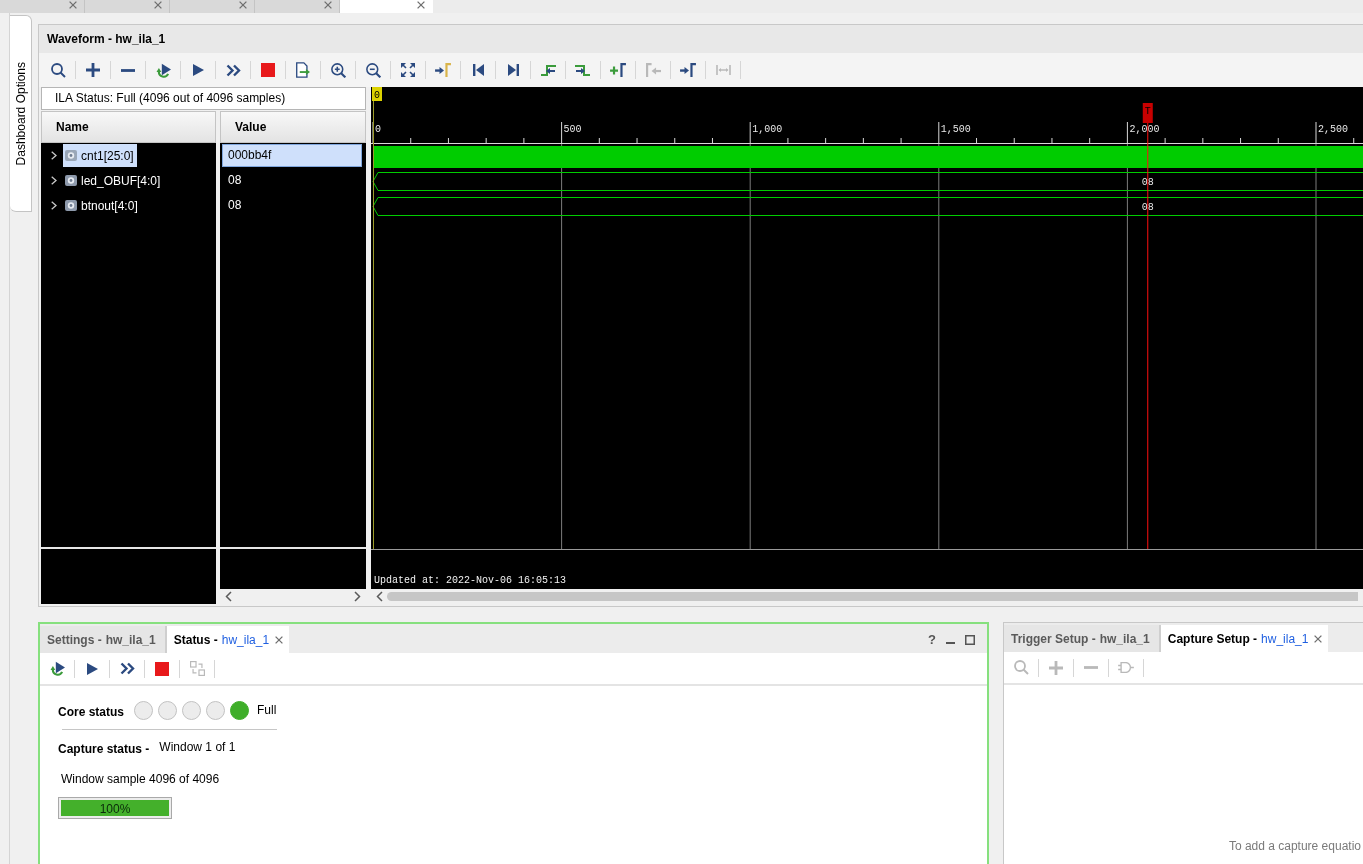 The height and width of the screenshot is (864, 1363). Describe the element at coordinates (21, 113) in the screenshot. I see `side-panel-tab: Dashboard Options` at that location.